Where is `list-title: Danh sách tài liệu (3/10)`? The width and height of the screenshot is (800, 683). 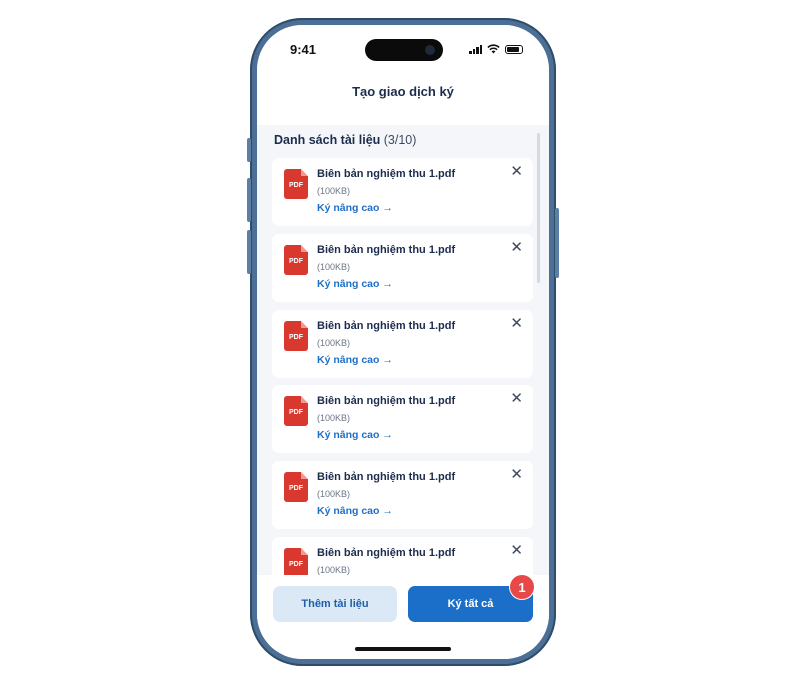 list-title: Danh sách tài liệu (3/10) is located at coordinates (345, 140).